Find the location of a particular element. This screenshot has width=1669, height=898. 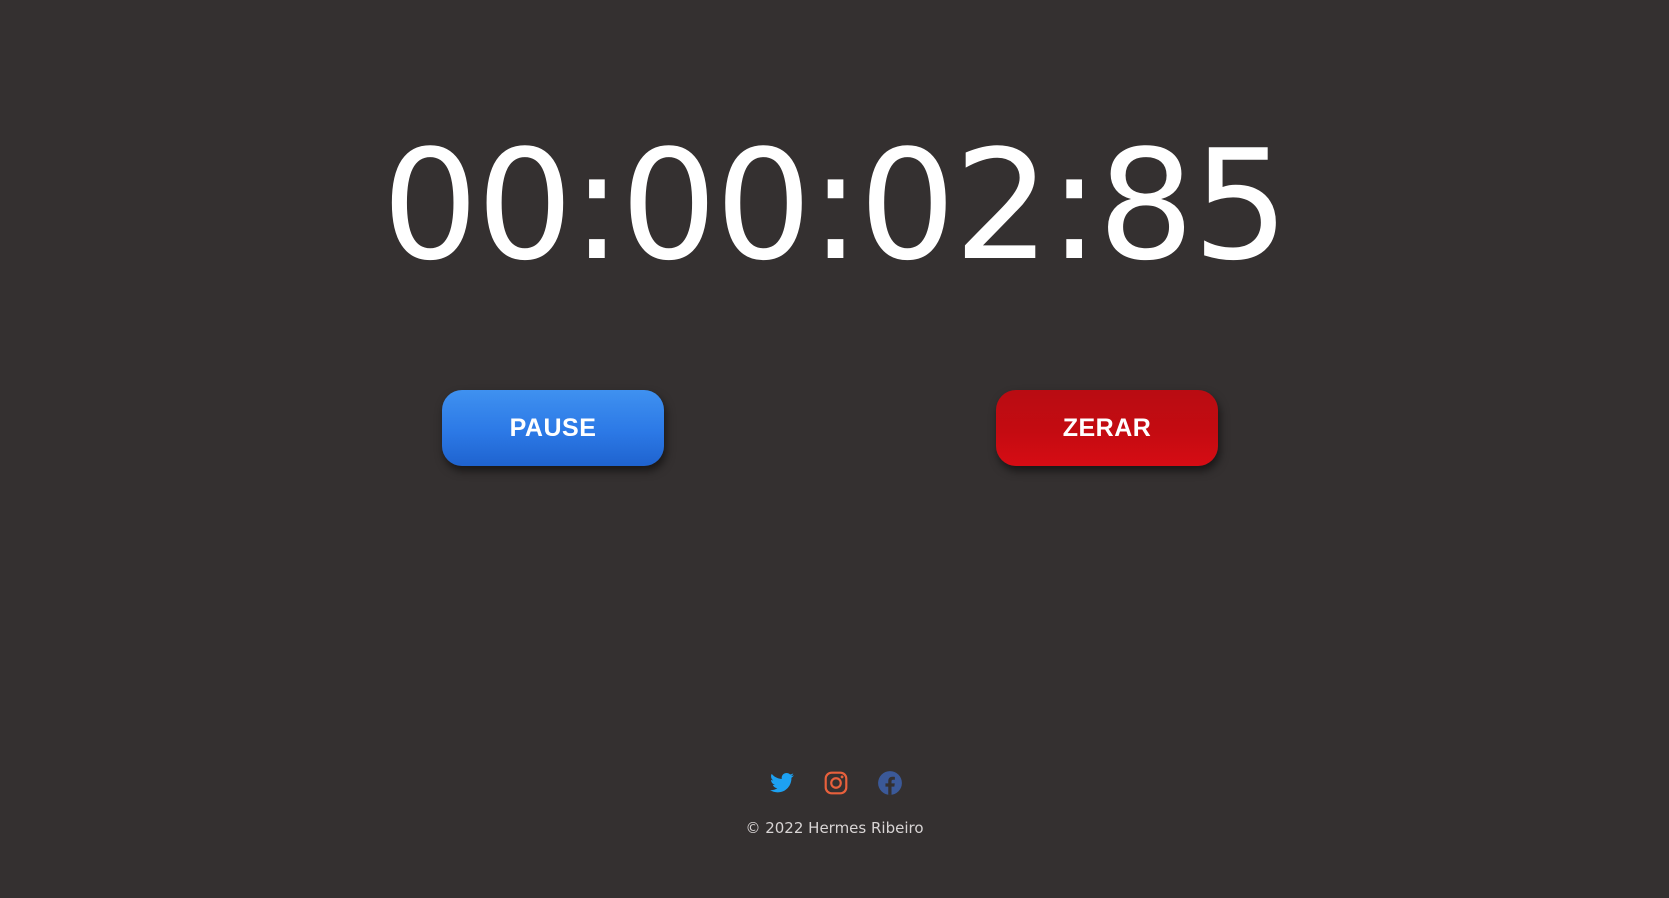

copyright-text: © 2022 Hermes Ribeiro is located at coordinates (834, 828).